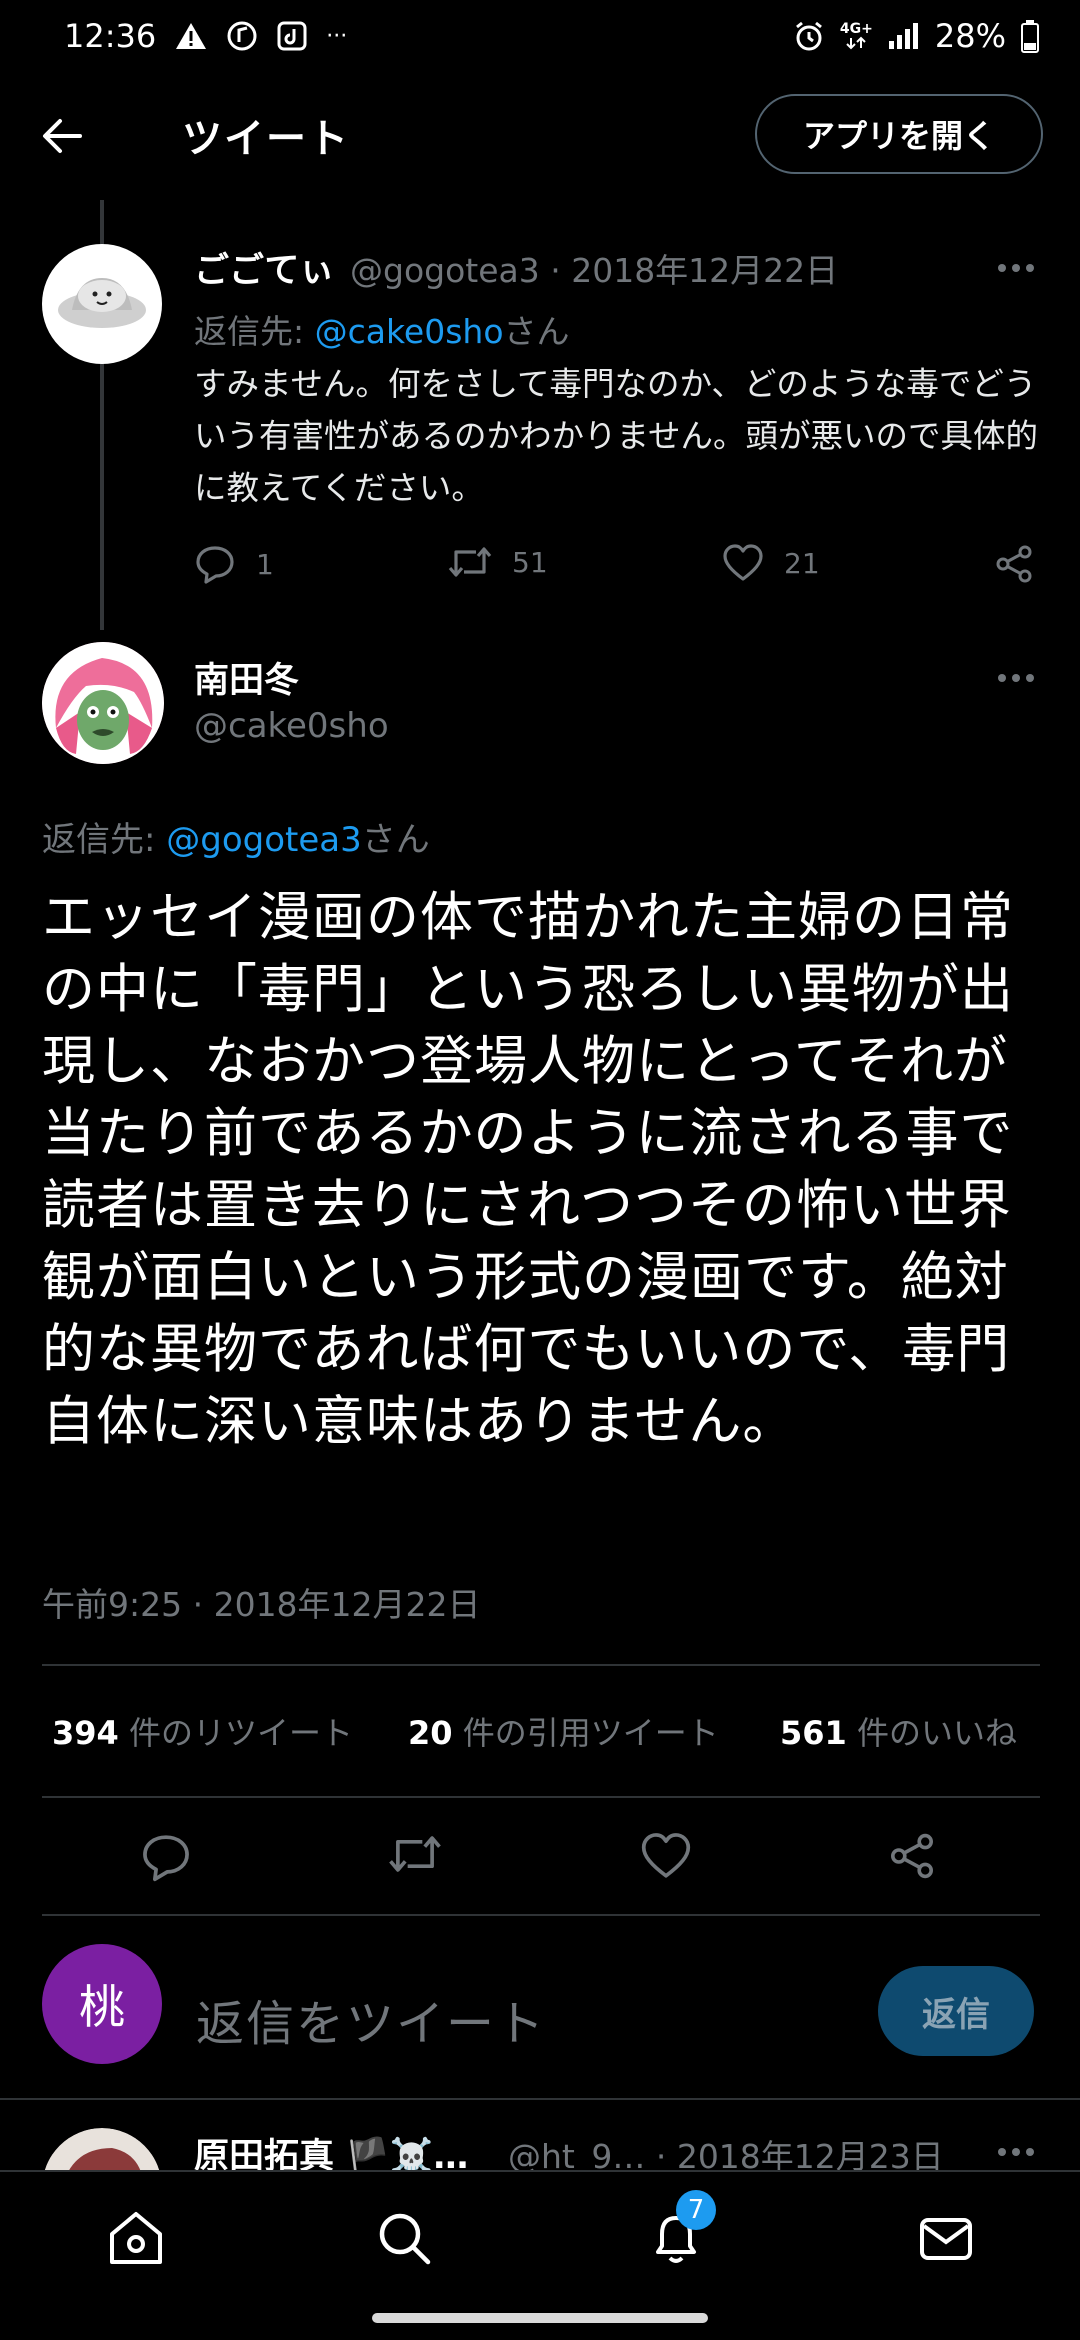 This screenshot has width=1080, height=2340. What do you see at coordinates (261, 1604) in the screenshot?
I see `tweet-timestamp: 午前9:25 · 2018年12月22日` at bounding box center [261, 1604].